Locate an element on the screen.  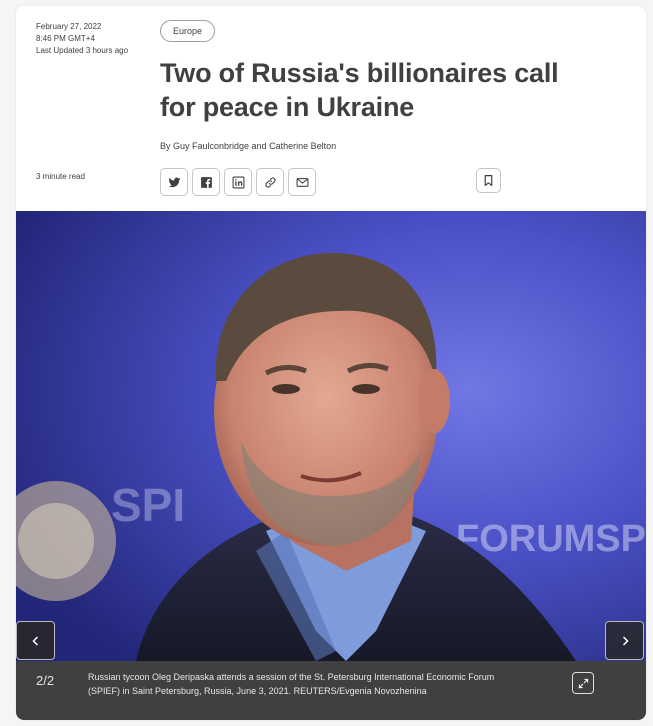
share-bar is located at coordinates (238, 182).